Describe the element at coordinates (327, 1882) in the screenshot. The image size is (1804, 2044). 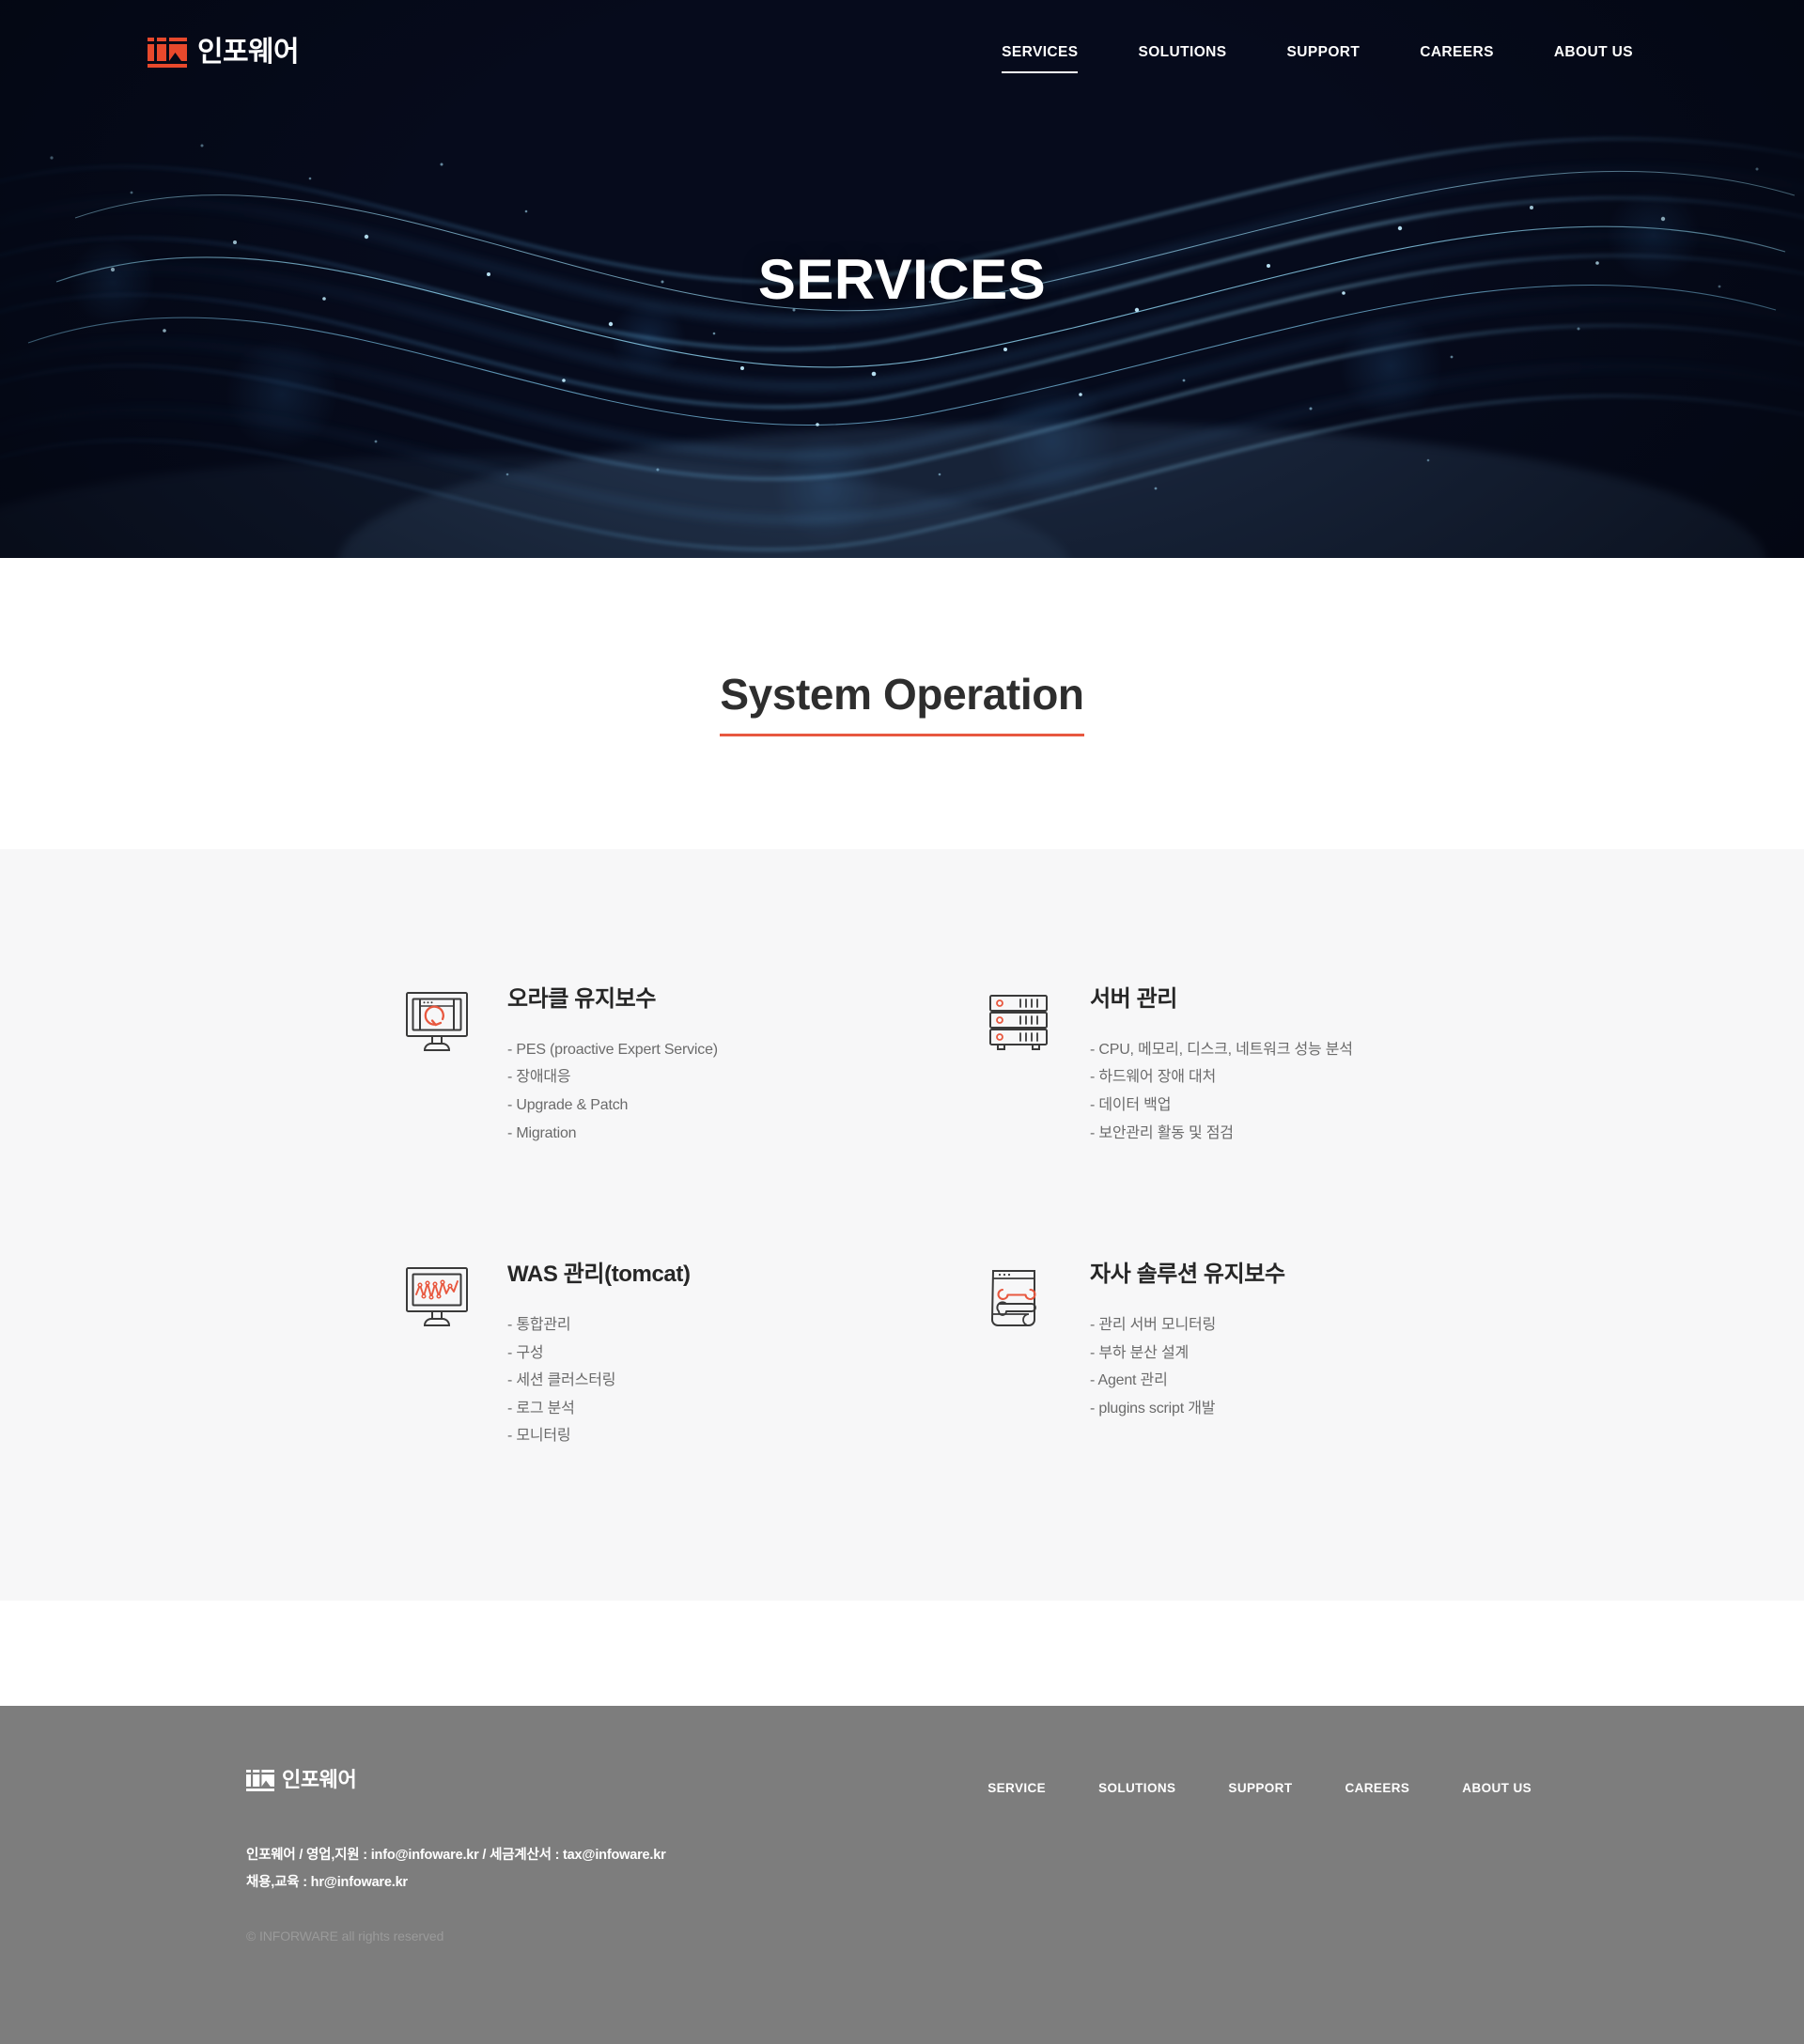
I see `footer-contact-line-2: 채용,교육 : hr@infoware.kr` at that location.